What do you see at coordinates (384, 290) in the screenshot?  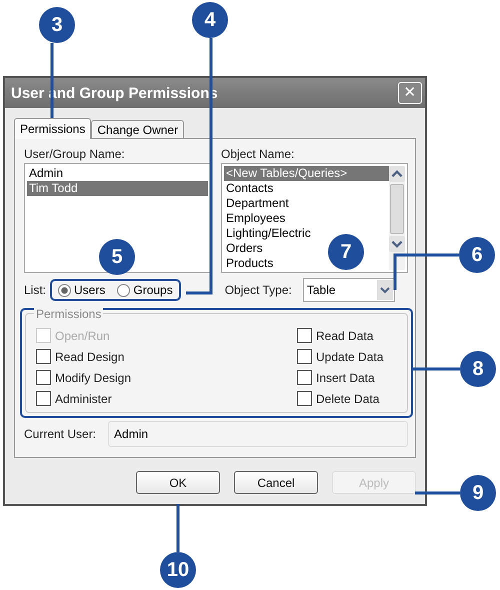 I see `dropdown-icon` at bounding box center [384, 290].